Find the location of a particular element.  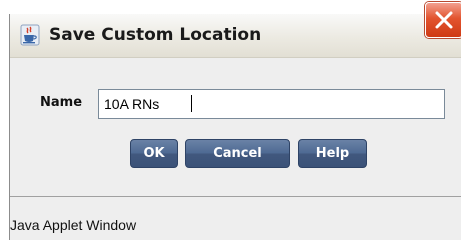

text-caret is located at coordinates (191, 103).